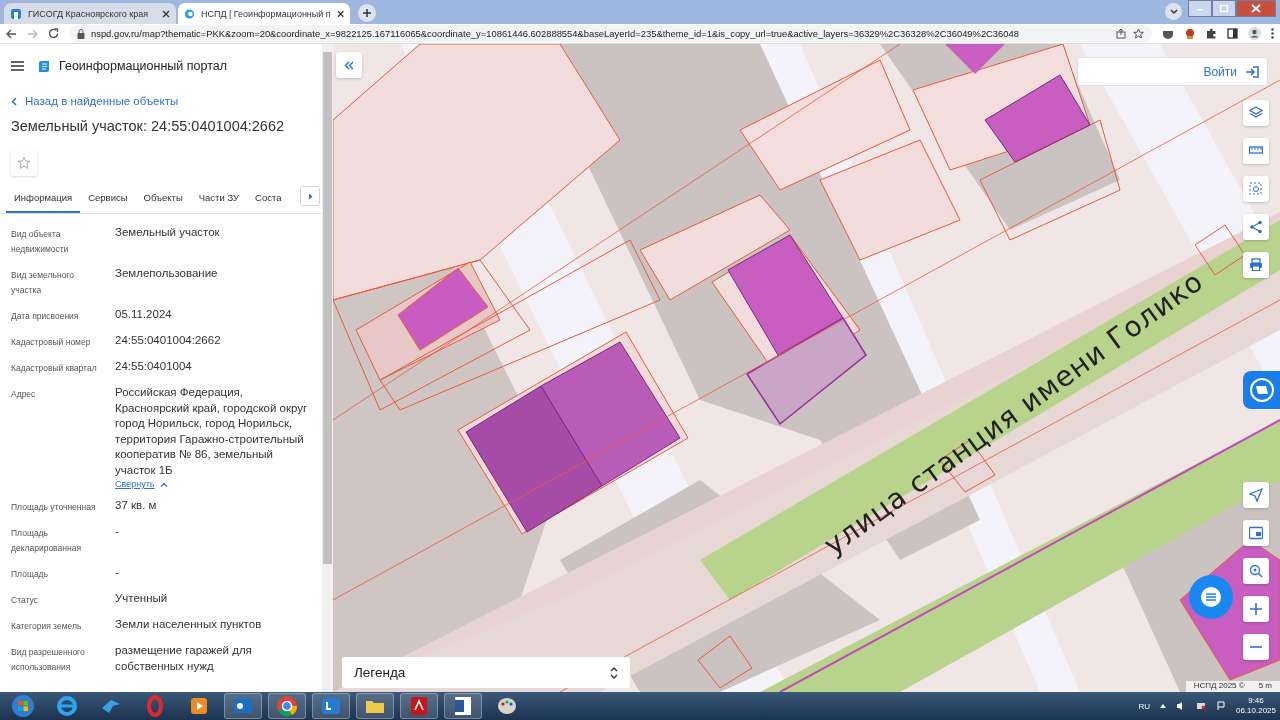  I want to click on tab: Сервисы, so click(108, 202).